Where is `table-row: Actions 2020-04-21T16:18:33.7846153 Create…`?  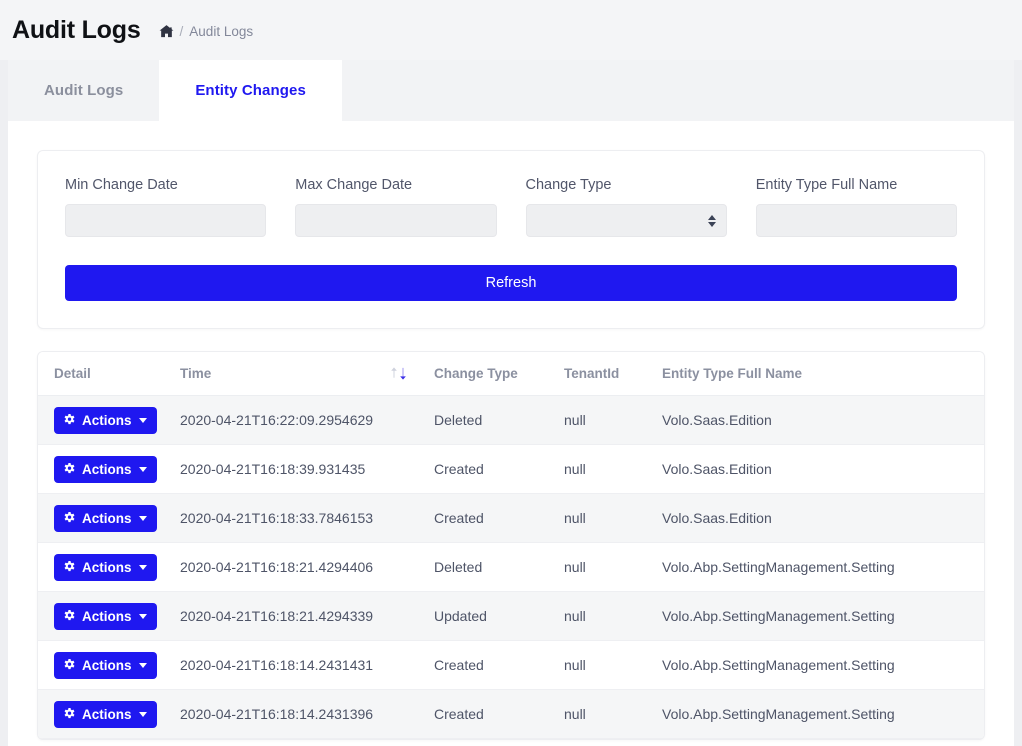 table-row: Actions 2020-04-21T16:18:33.7846153 Create… is located at coordinates (511, 518).